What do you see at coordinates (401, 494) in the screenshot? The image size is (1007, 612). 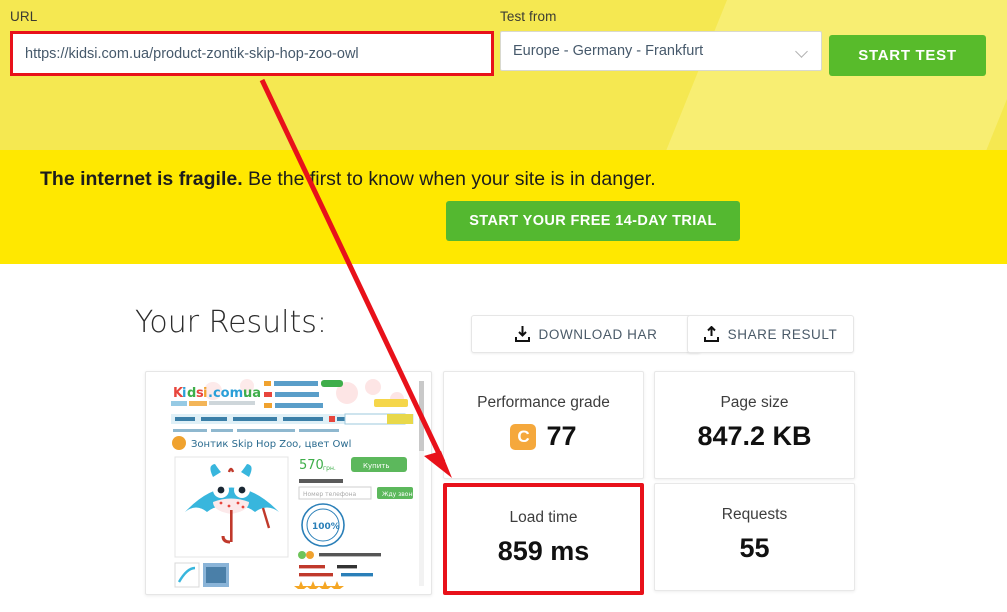 I see `svg-text: Жду звонка` at bounding box center [401, 494].